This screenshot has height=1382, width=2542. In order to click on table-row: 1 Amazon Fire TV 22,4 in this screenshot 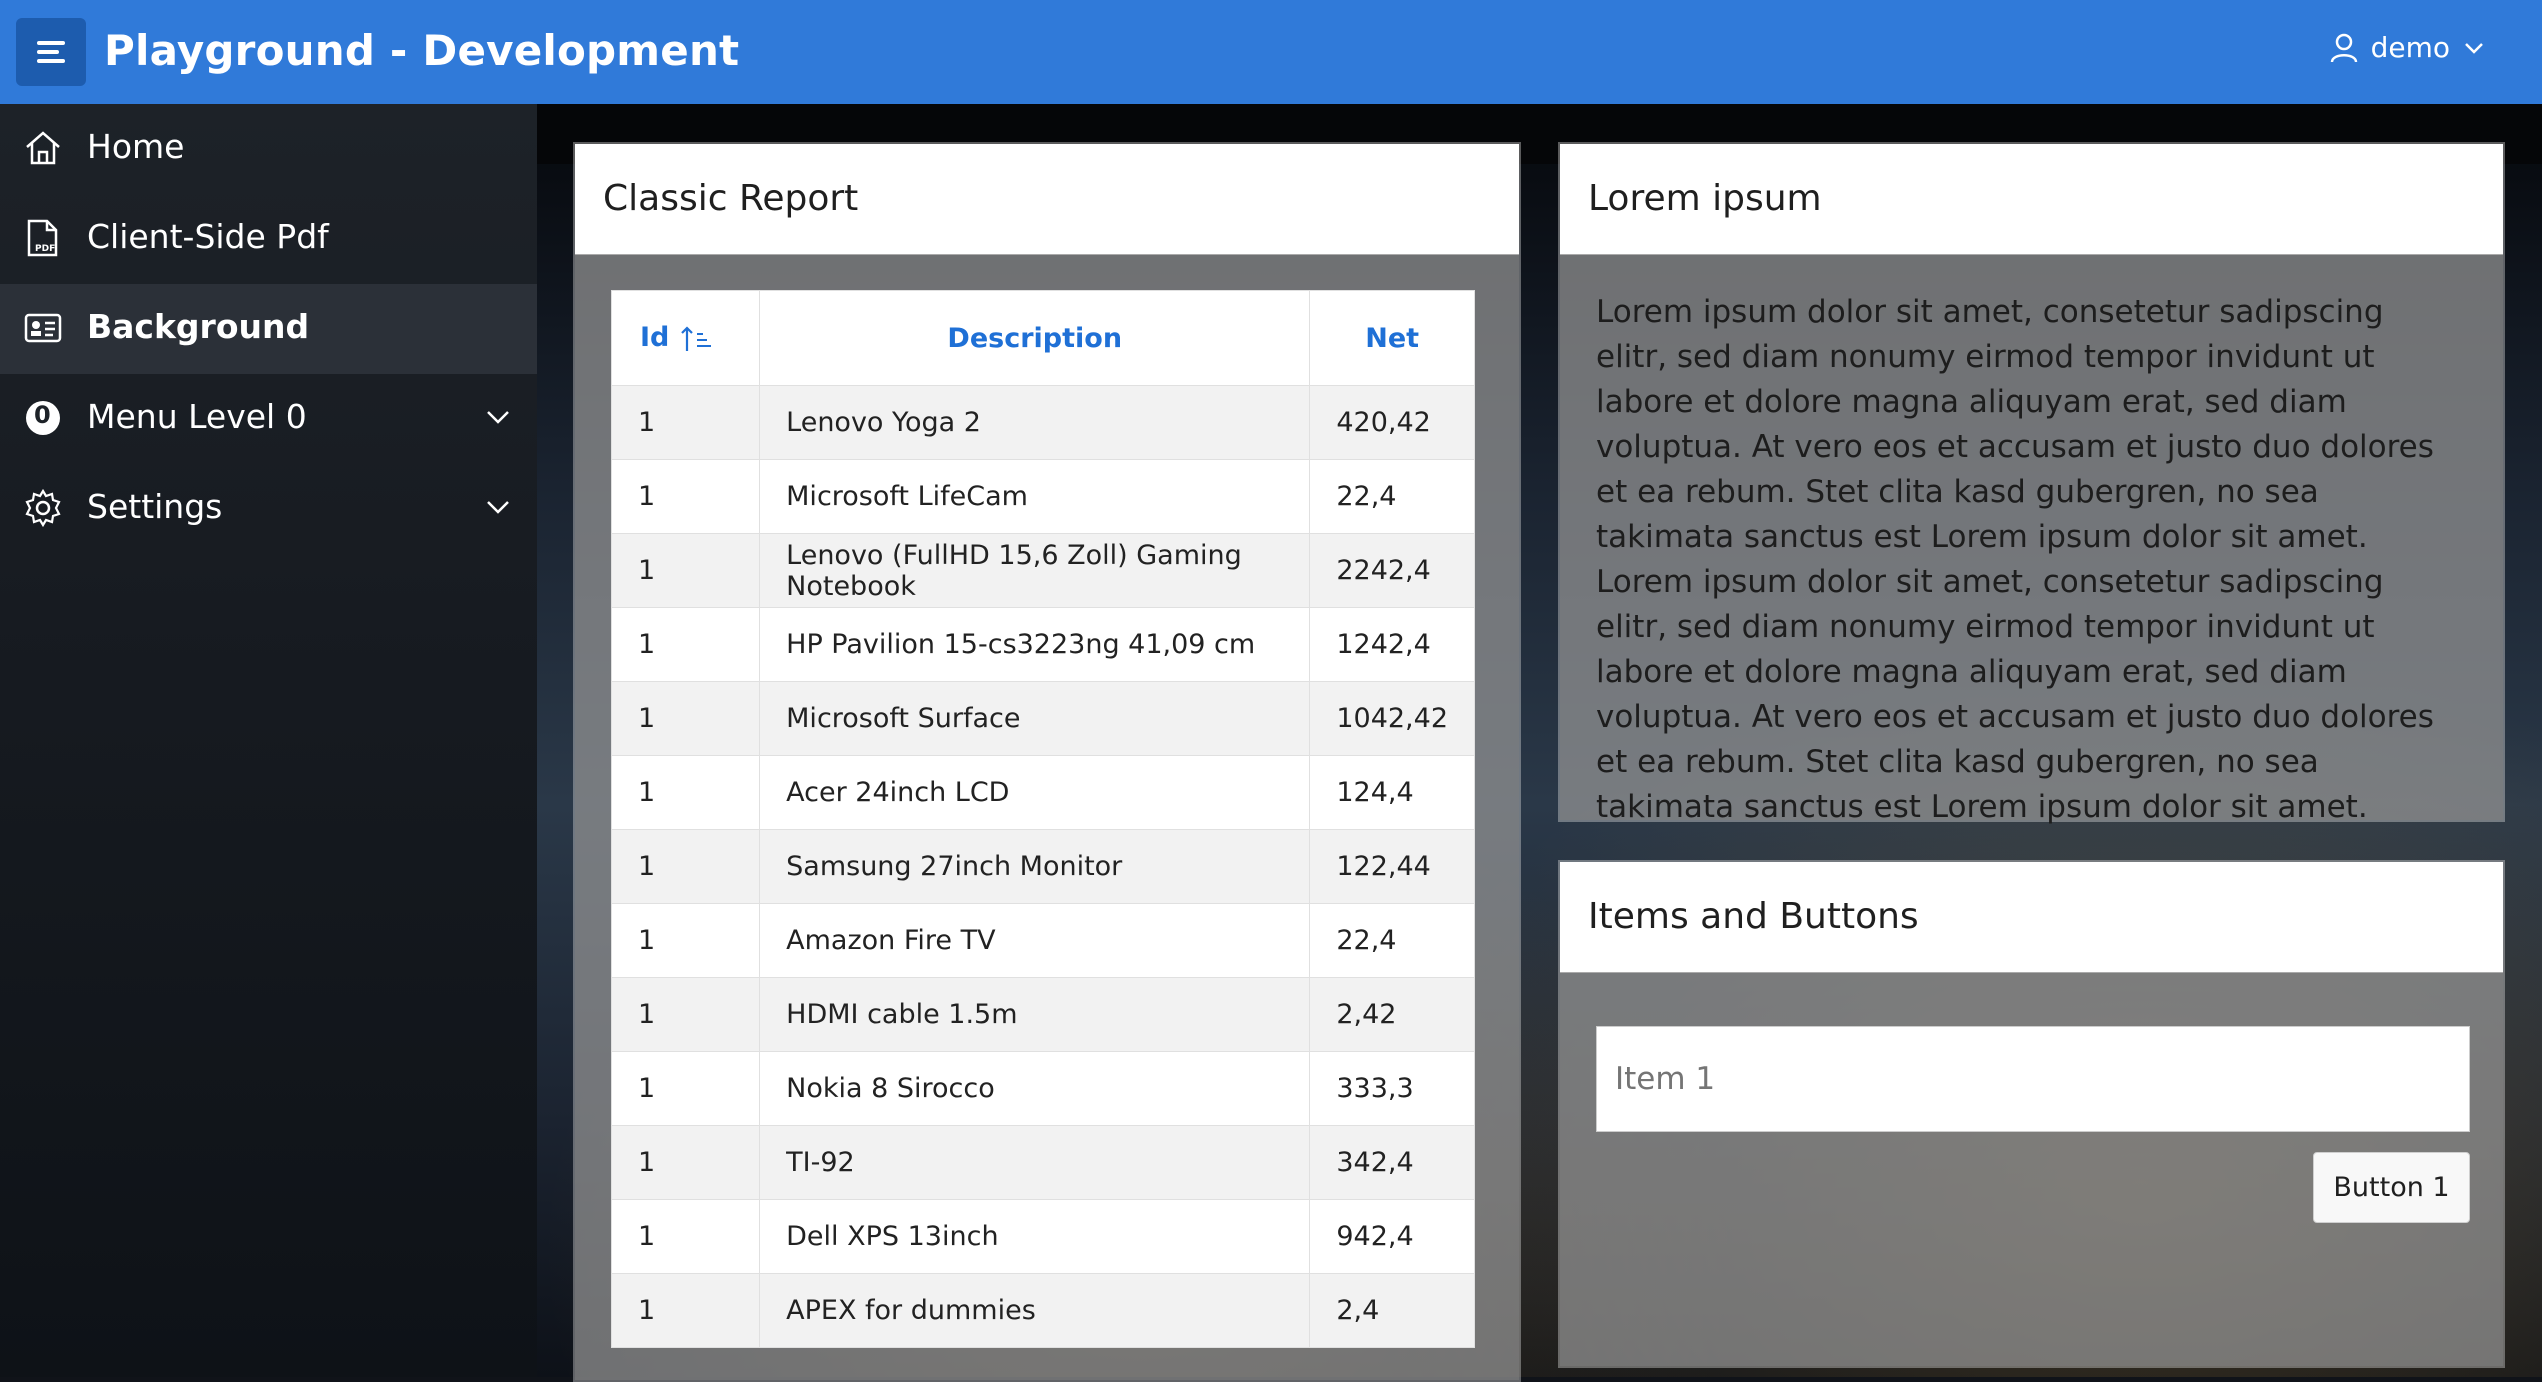, I will do `click(1042, 940)`.